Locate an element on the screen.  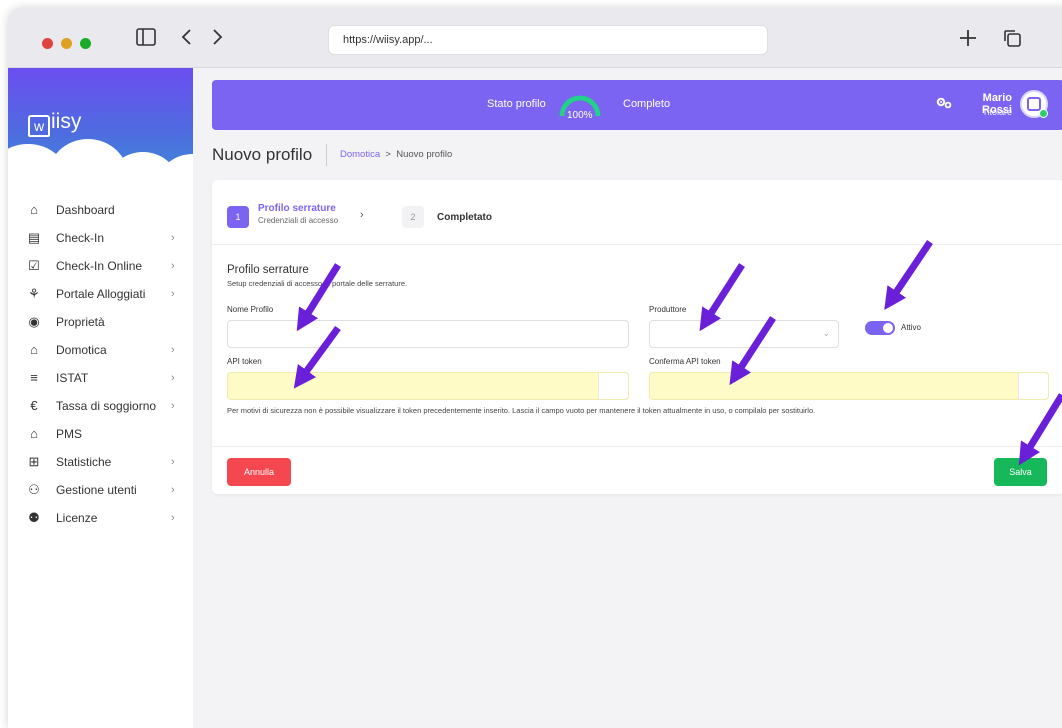
sidebar-item-label: Licenze is located at coordinates (77, 518).